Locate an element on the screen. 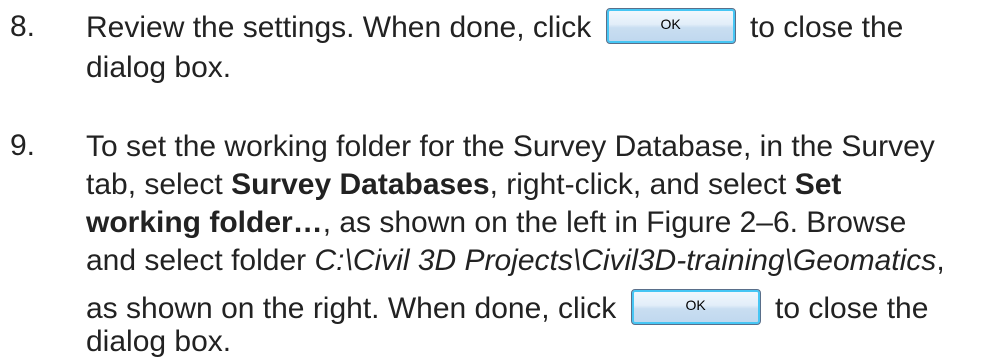 Image resolution: width=989 pixels, height=360 pixels. step-text: , right-click, and select is located at coordinates (642, 184).